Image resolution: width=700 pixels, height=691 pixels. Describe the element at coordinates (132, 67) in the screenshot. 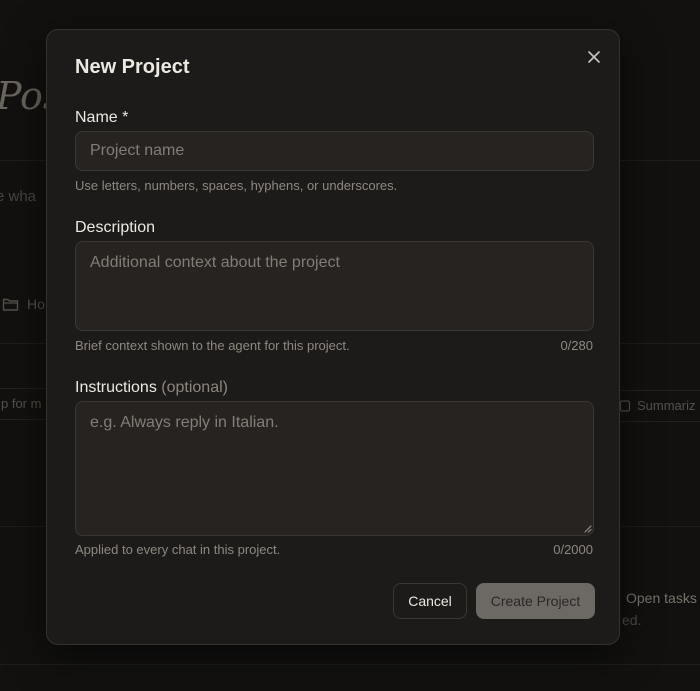

I see `dialog-title: New Project` at that location.